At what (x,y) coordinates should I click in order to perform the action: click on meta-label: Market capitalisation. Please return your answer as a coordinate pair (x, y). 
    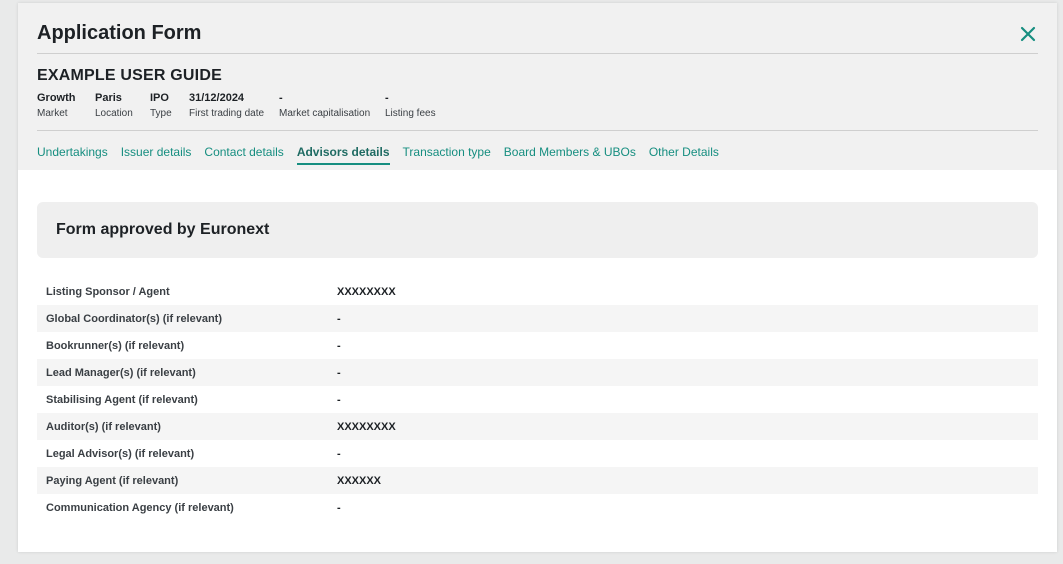
    Looking at the image, I should click on (325, 113).